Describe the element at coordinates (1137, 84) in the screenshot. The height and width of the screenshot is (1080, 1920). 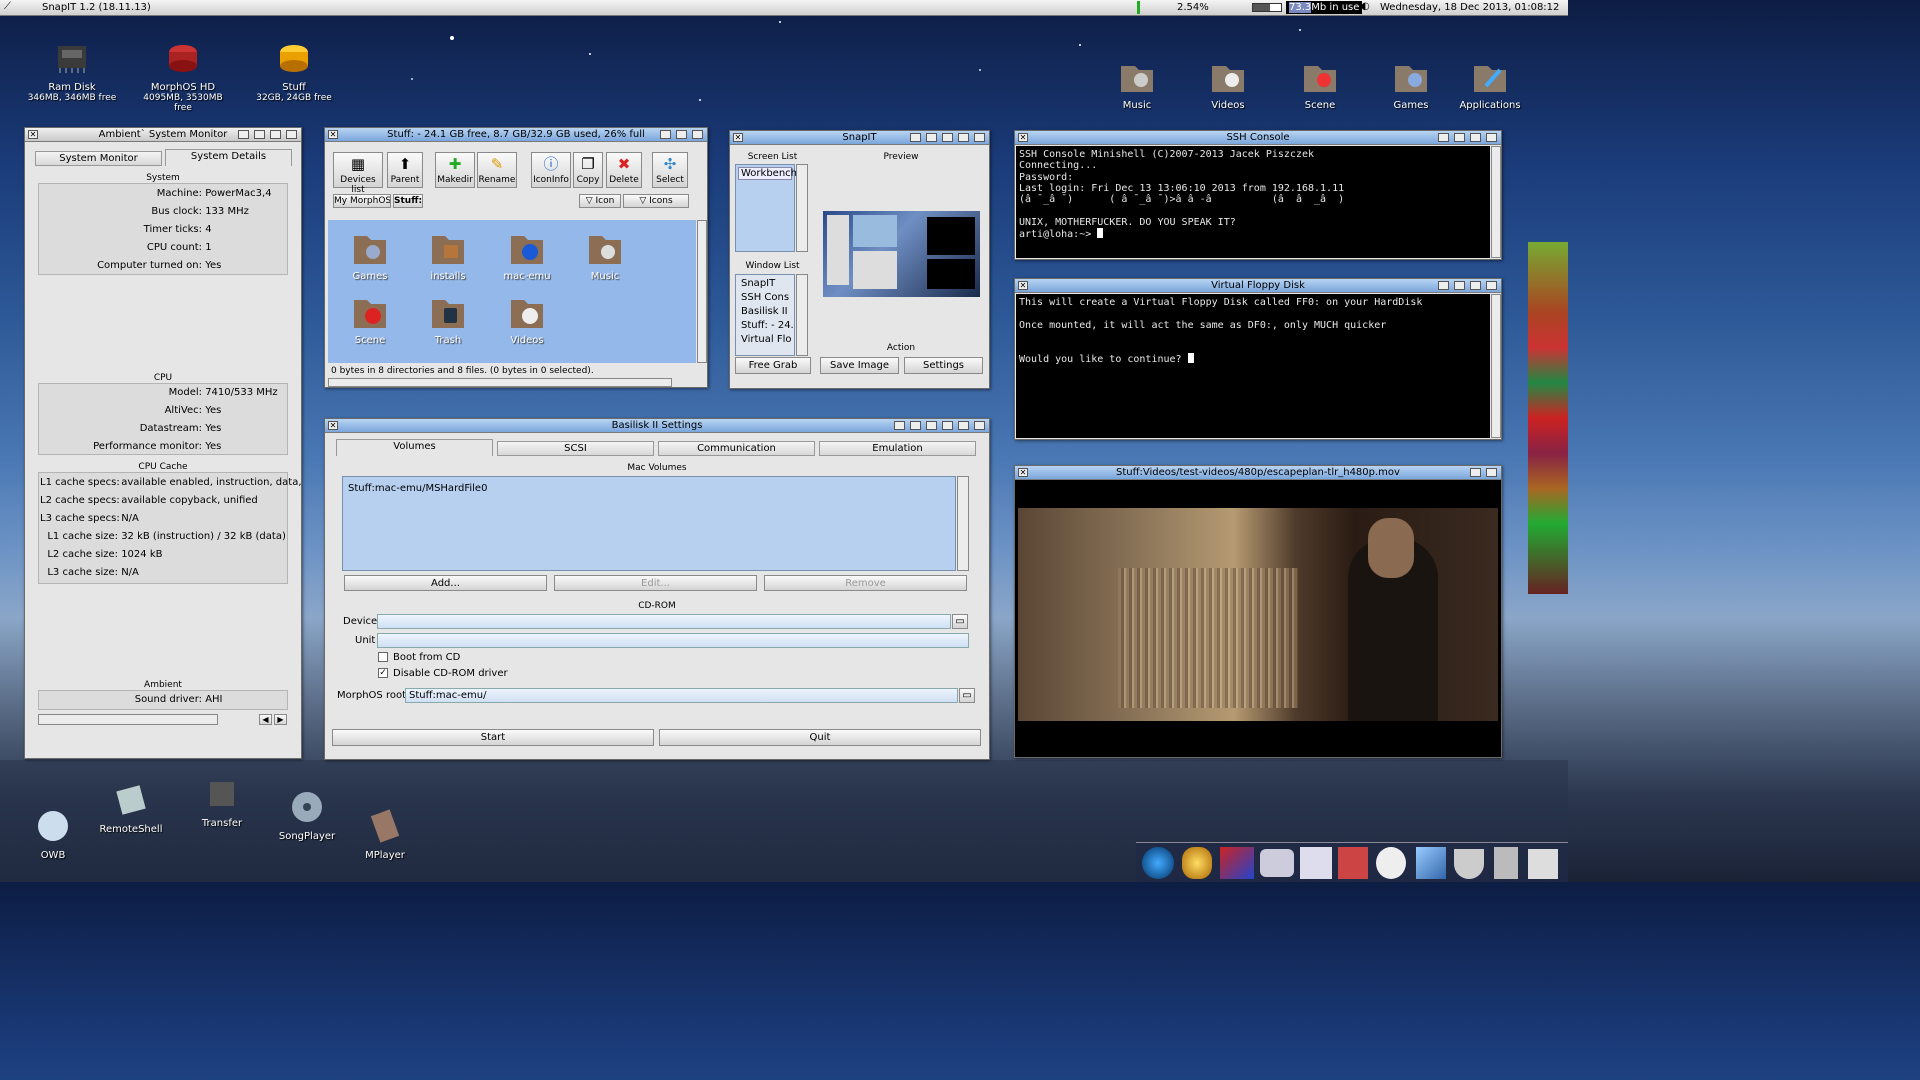
I see `music-drawer-icon: Music` at that location.